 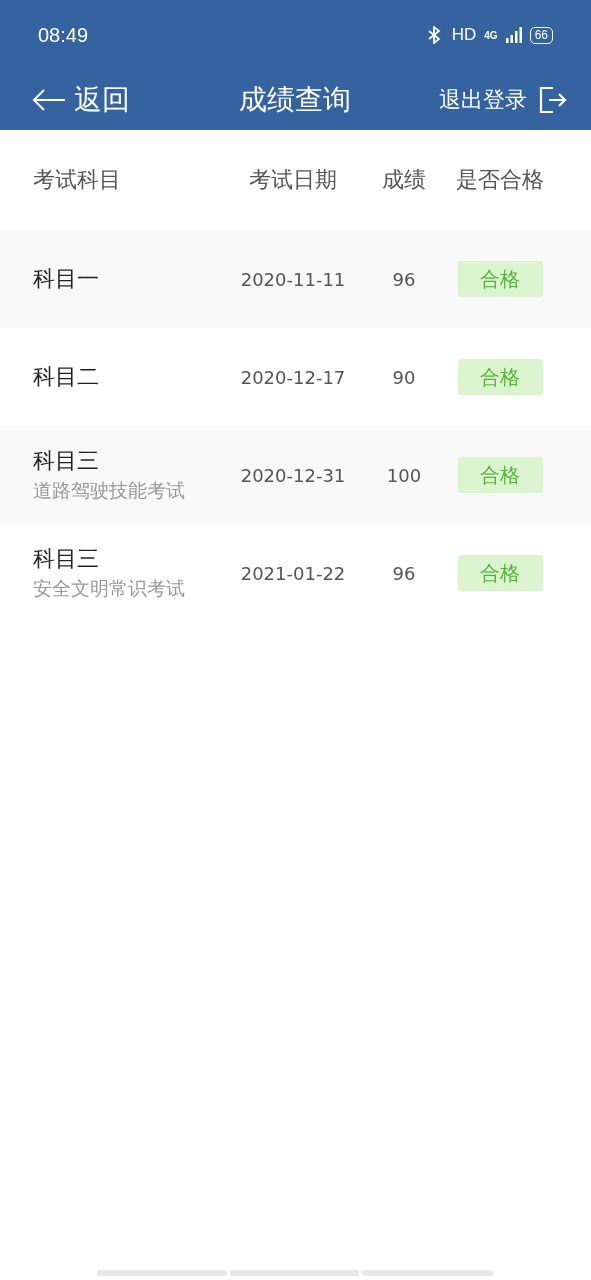 I want to click on subject-name: 科目二, so click(x=66, y=377).